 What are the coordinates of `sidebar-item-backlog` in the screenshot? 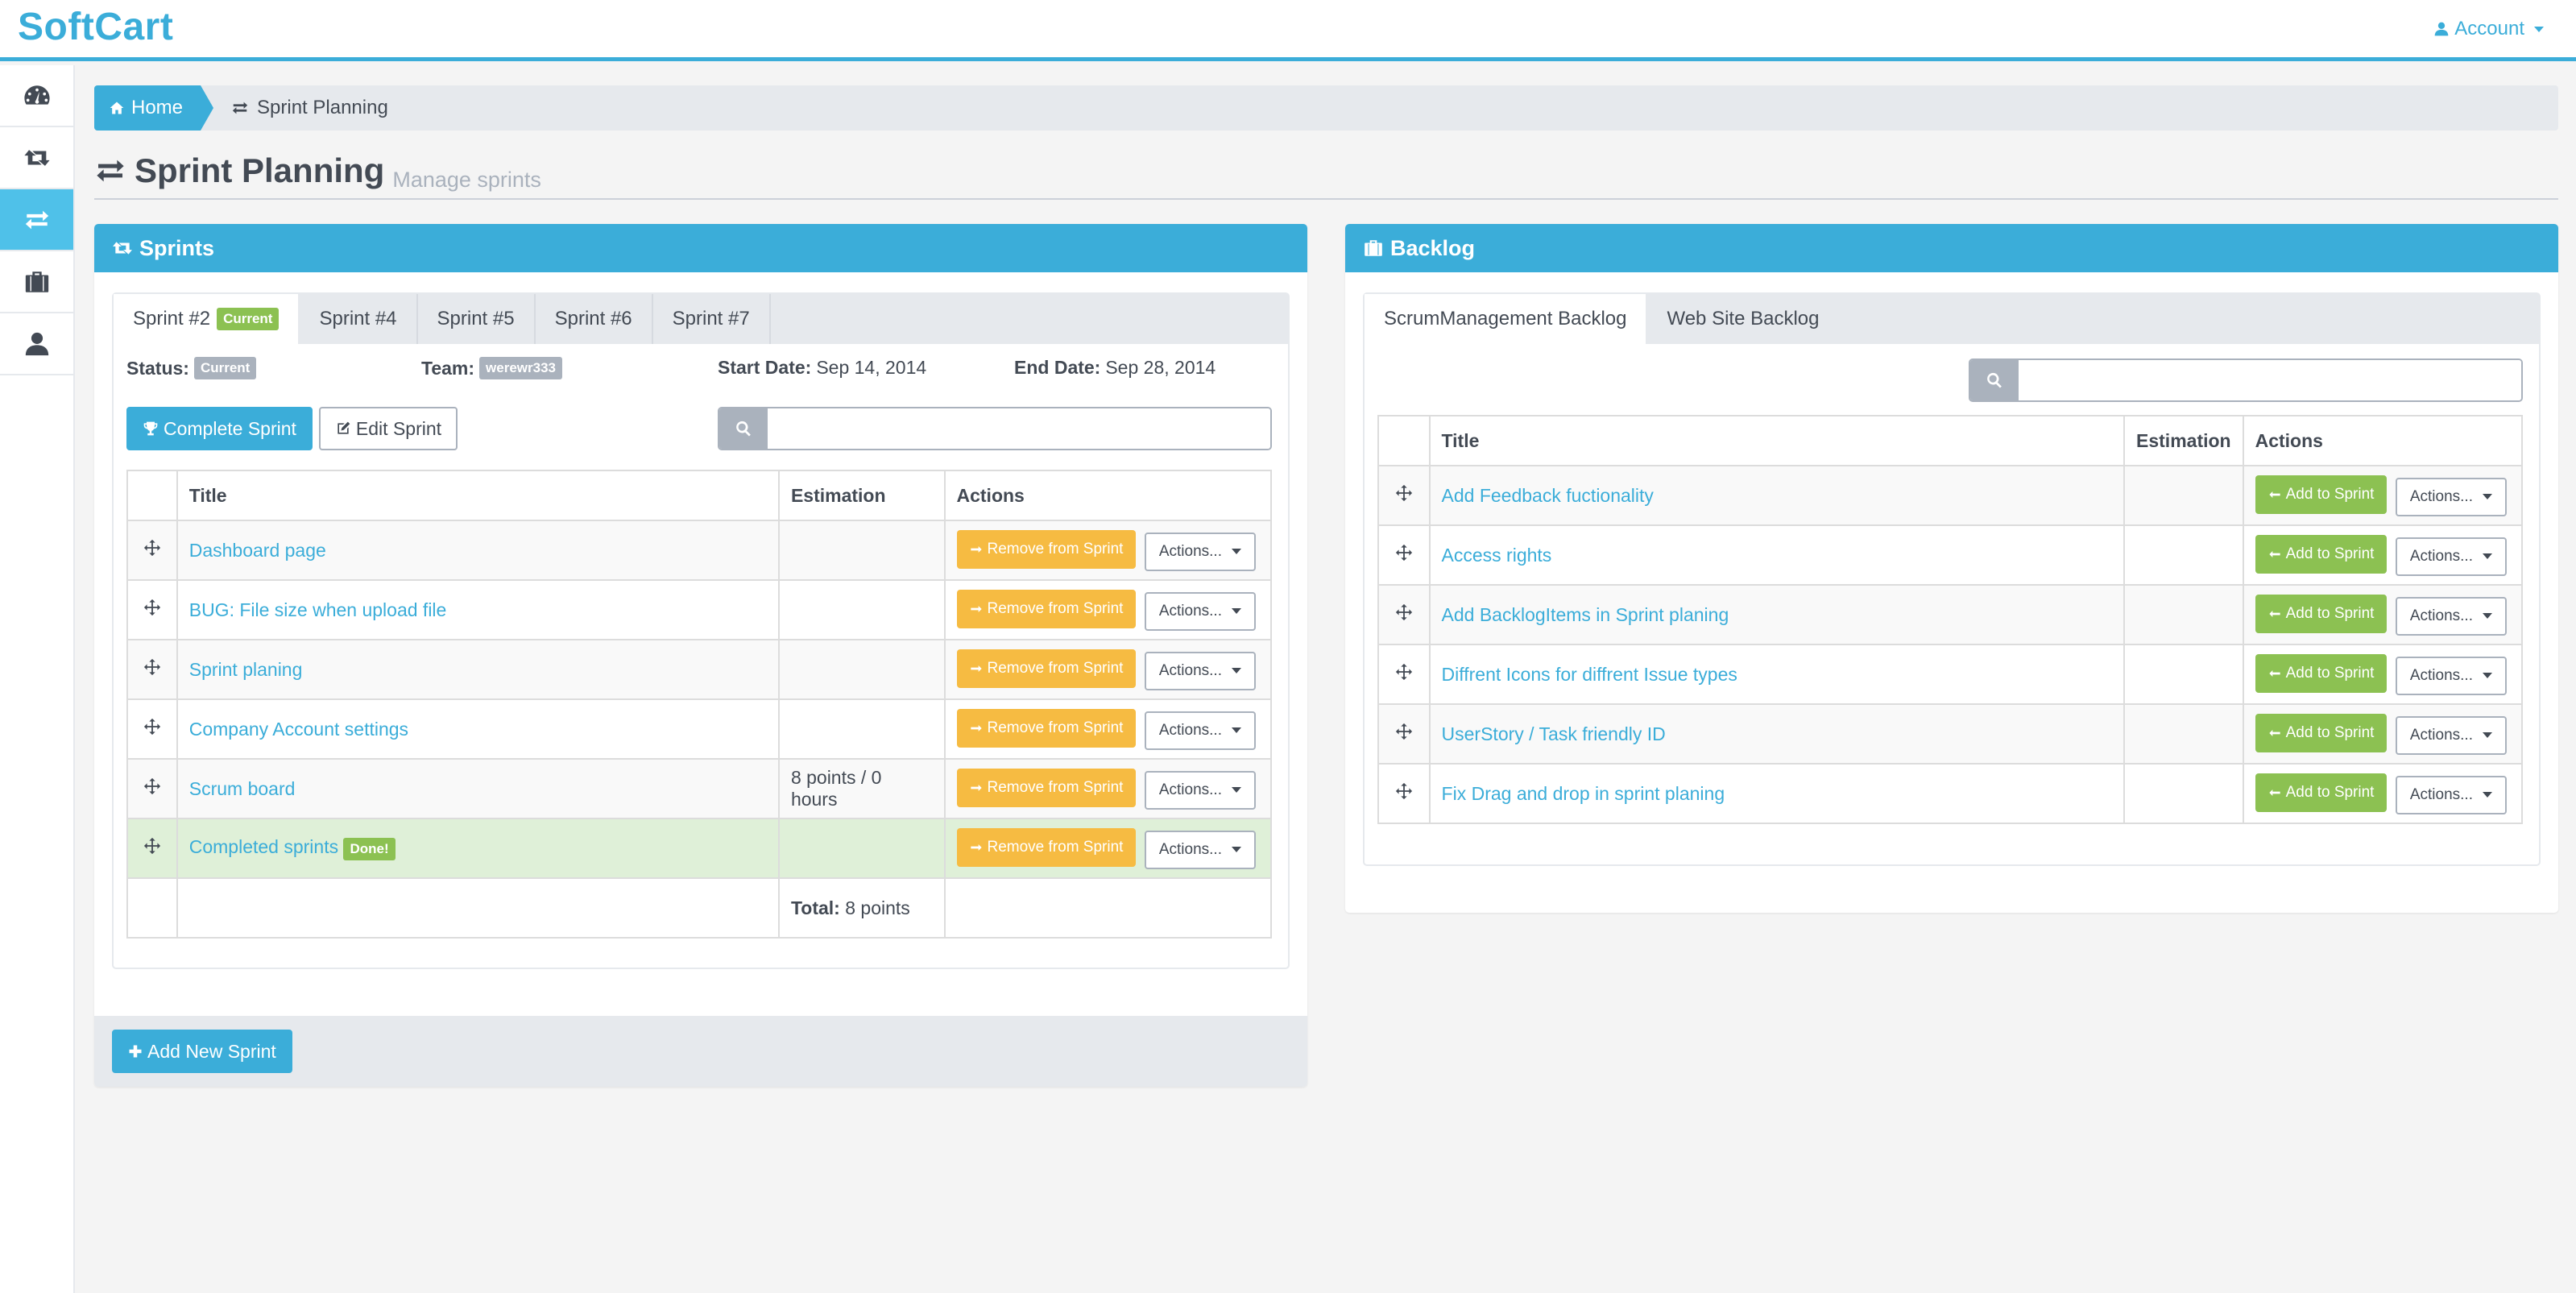 It's located at (36, 282).